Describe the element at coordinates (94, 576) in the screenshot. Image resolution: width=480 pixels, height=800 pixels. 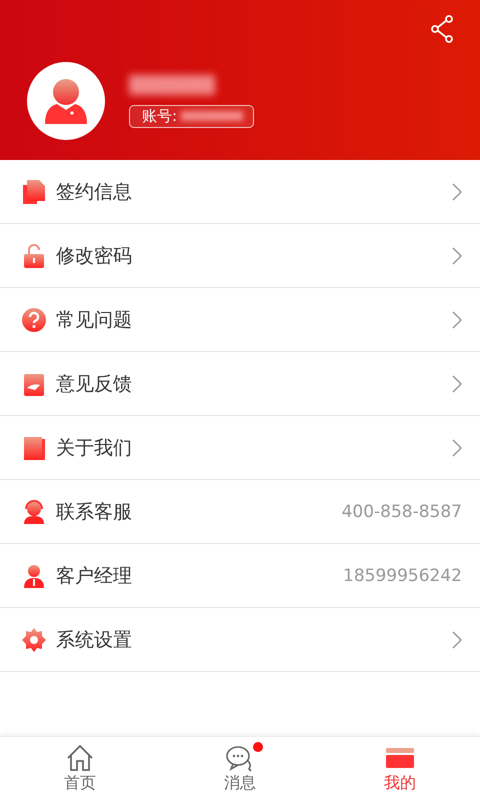
I see `menu-label: 客户经理` at that location.